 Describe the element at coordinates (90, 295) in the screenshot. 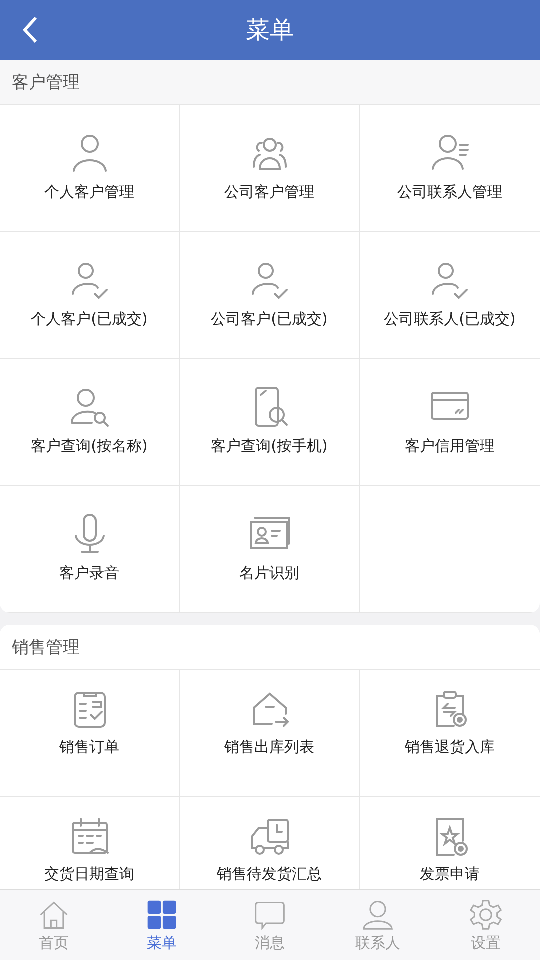

I see `menu-item: 个人客户(已成交)` at that location.